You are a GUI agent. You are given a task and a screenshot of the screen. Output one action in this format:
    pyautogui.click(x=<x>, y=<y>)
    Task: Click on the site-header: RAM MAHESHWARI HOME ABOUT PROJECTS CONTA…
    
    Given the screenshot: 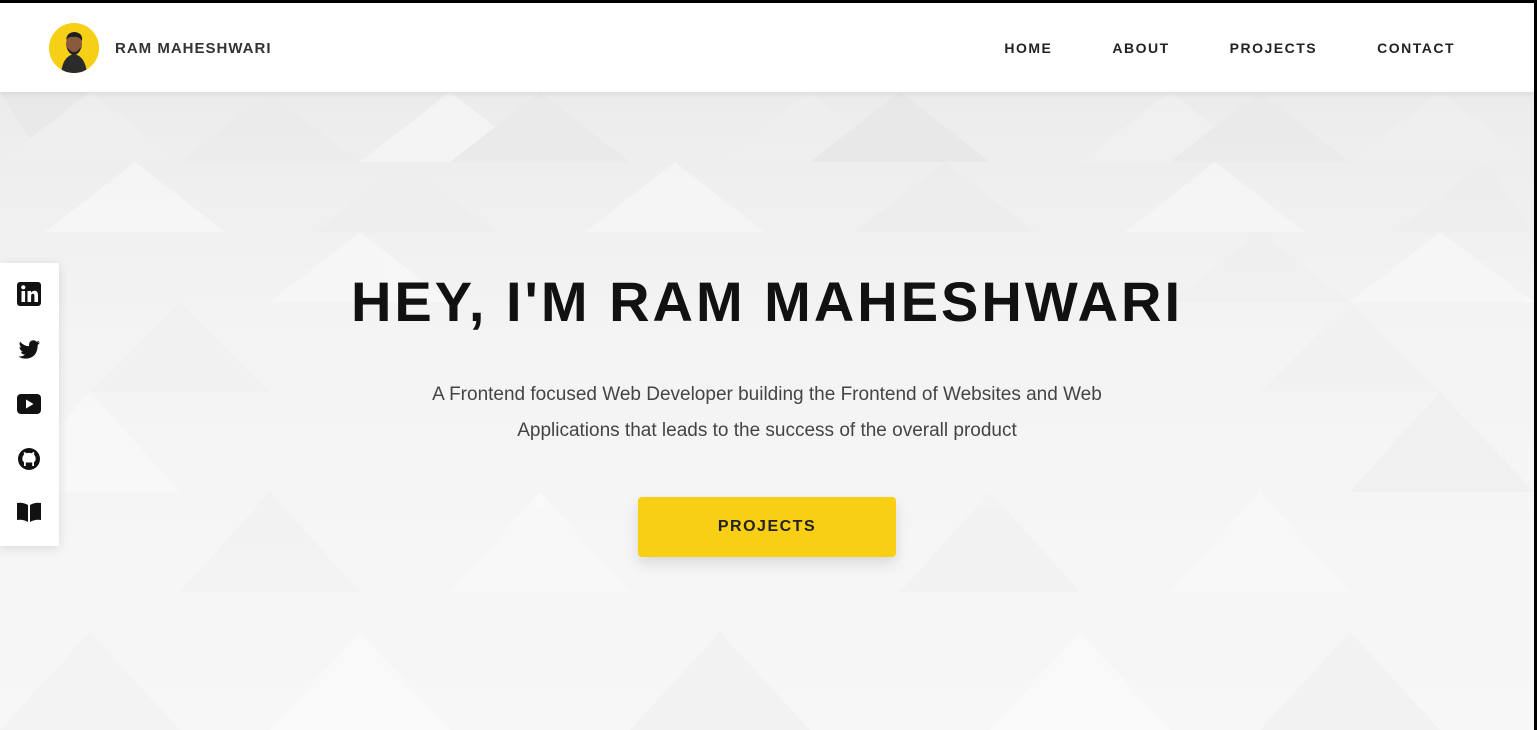 What is the action you would take?
    pyautogui.click(x=767, y=47)
    